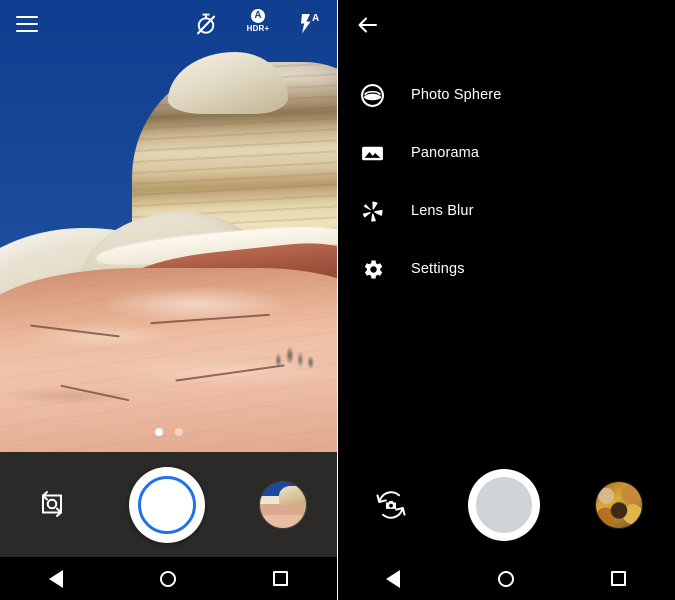 The height and width of the screenshot is (600, 675). Describe the element at coordinates (391, 505) in the screenshot. I see `camera-switch-circular-icon` at that location.